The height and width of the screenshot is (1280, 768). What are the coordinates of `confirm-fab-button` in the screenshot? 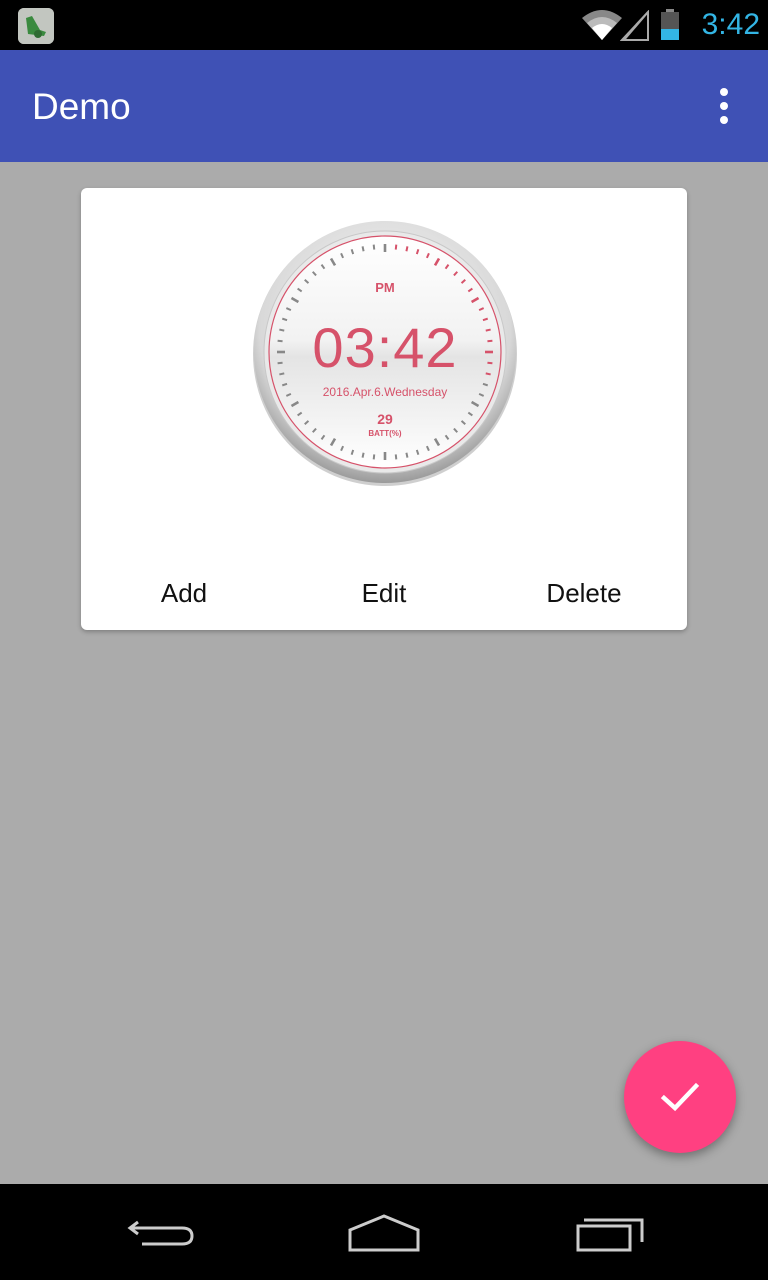 It's located at (680, 1097).